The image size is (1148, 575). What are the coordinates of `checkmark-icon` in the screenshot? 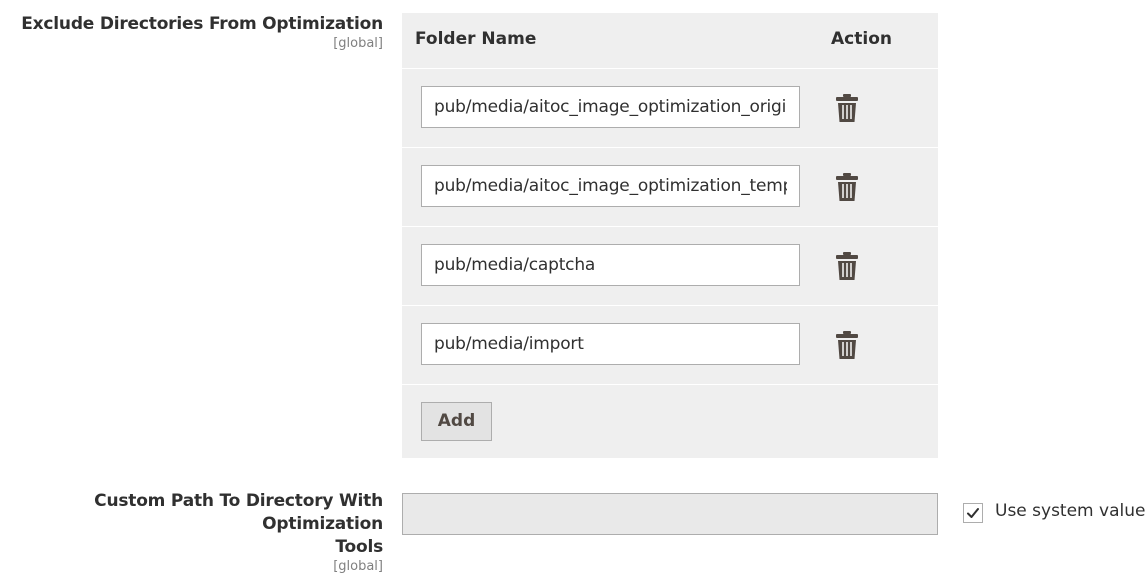 It's located at (973, 513).